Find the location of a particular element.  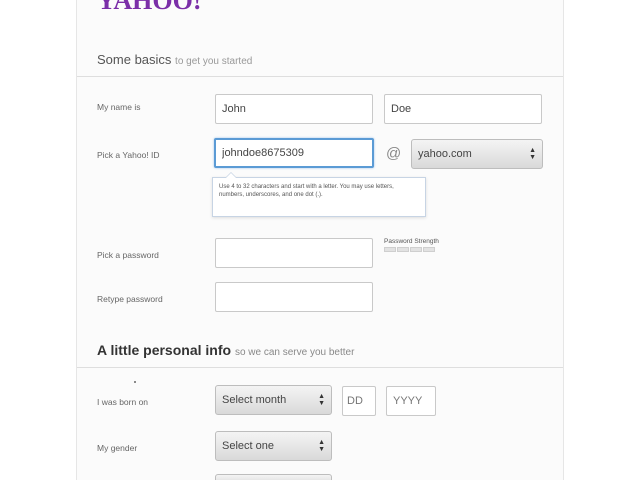

yahoo-id-label: Pick a Yahoo! ID is located at coordinates (128, 155).